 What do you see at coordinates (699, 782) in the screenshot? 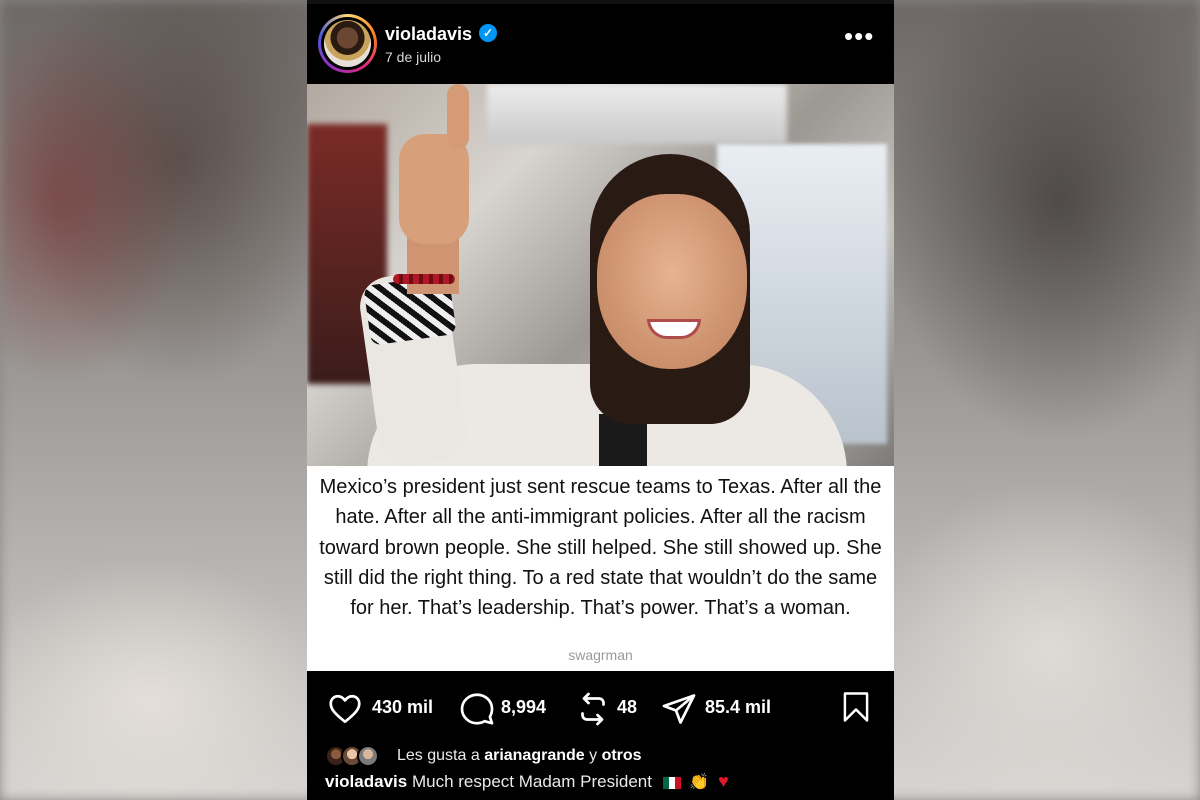
I see `clapping-hands-icon: 👏` at bounding box center [699, 782].